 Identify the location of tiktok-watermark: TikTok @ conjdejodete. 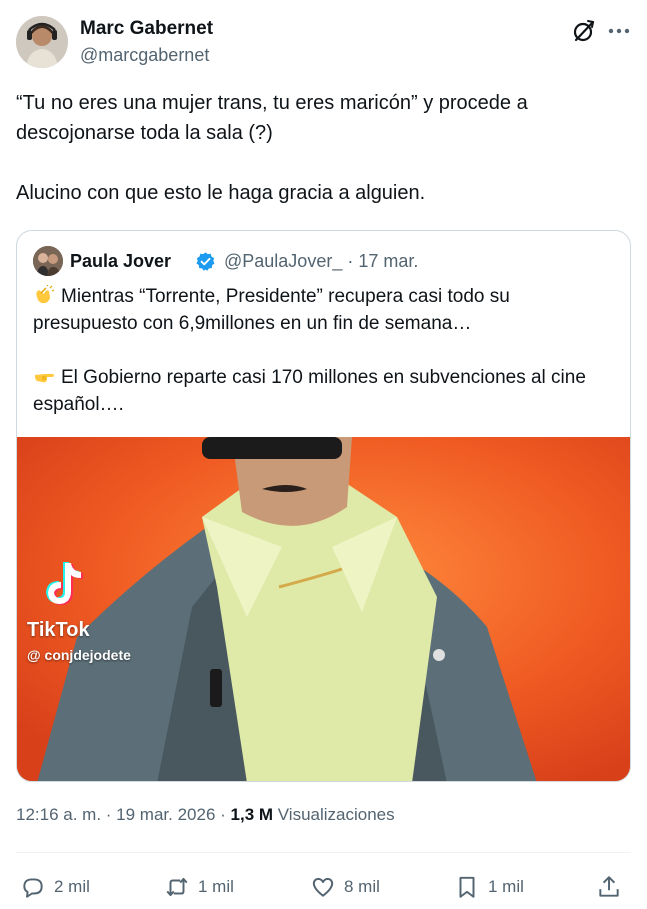
(102, 612).